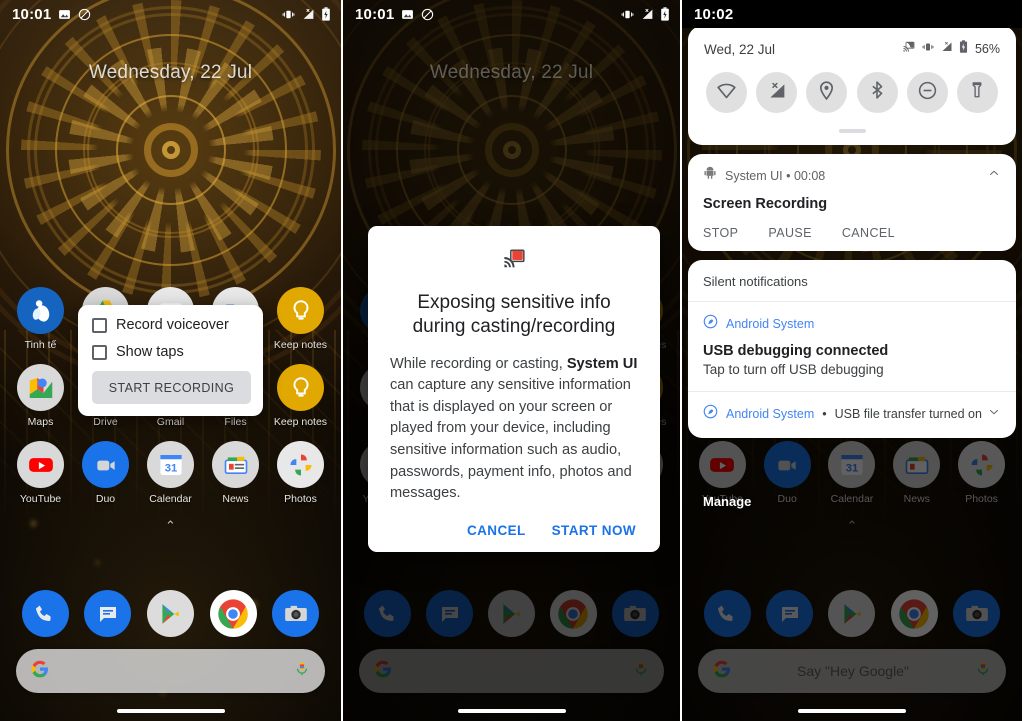 This screenshot has height=721, width=1024. I want to click on flashlight-icon, so click(977, 92).